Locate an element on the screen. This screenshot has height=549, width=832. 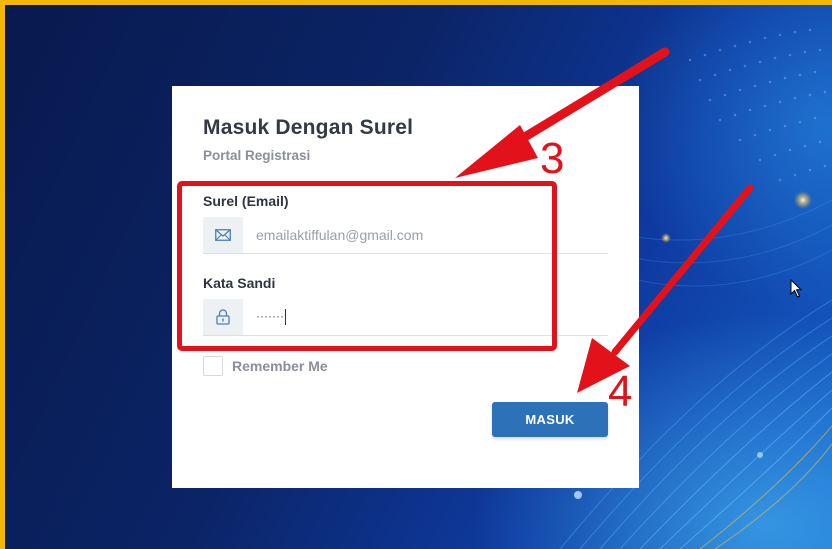
annotation-step-4: 4 is located at coordinates (620, 391).